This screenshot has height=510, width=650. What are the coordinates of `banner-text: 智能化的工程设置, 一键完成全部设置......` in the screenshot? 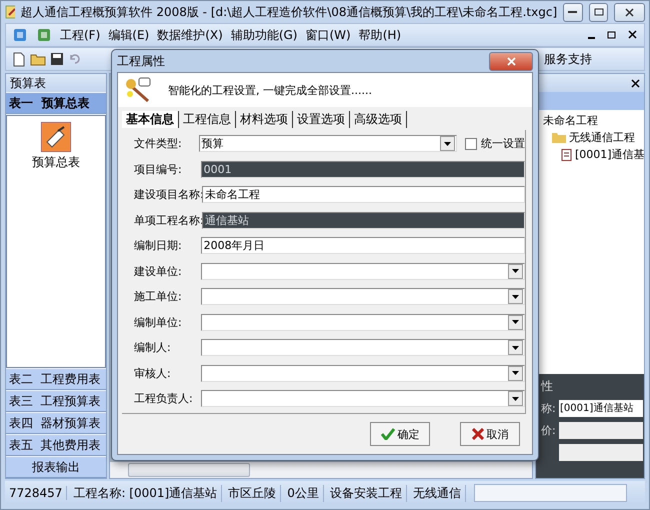 It's located at (270, 90).